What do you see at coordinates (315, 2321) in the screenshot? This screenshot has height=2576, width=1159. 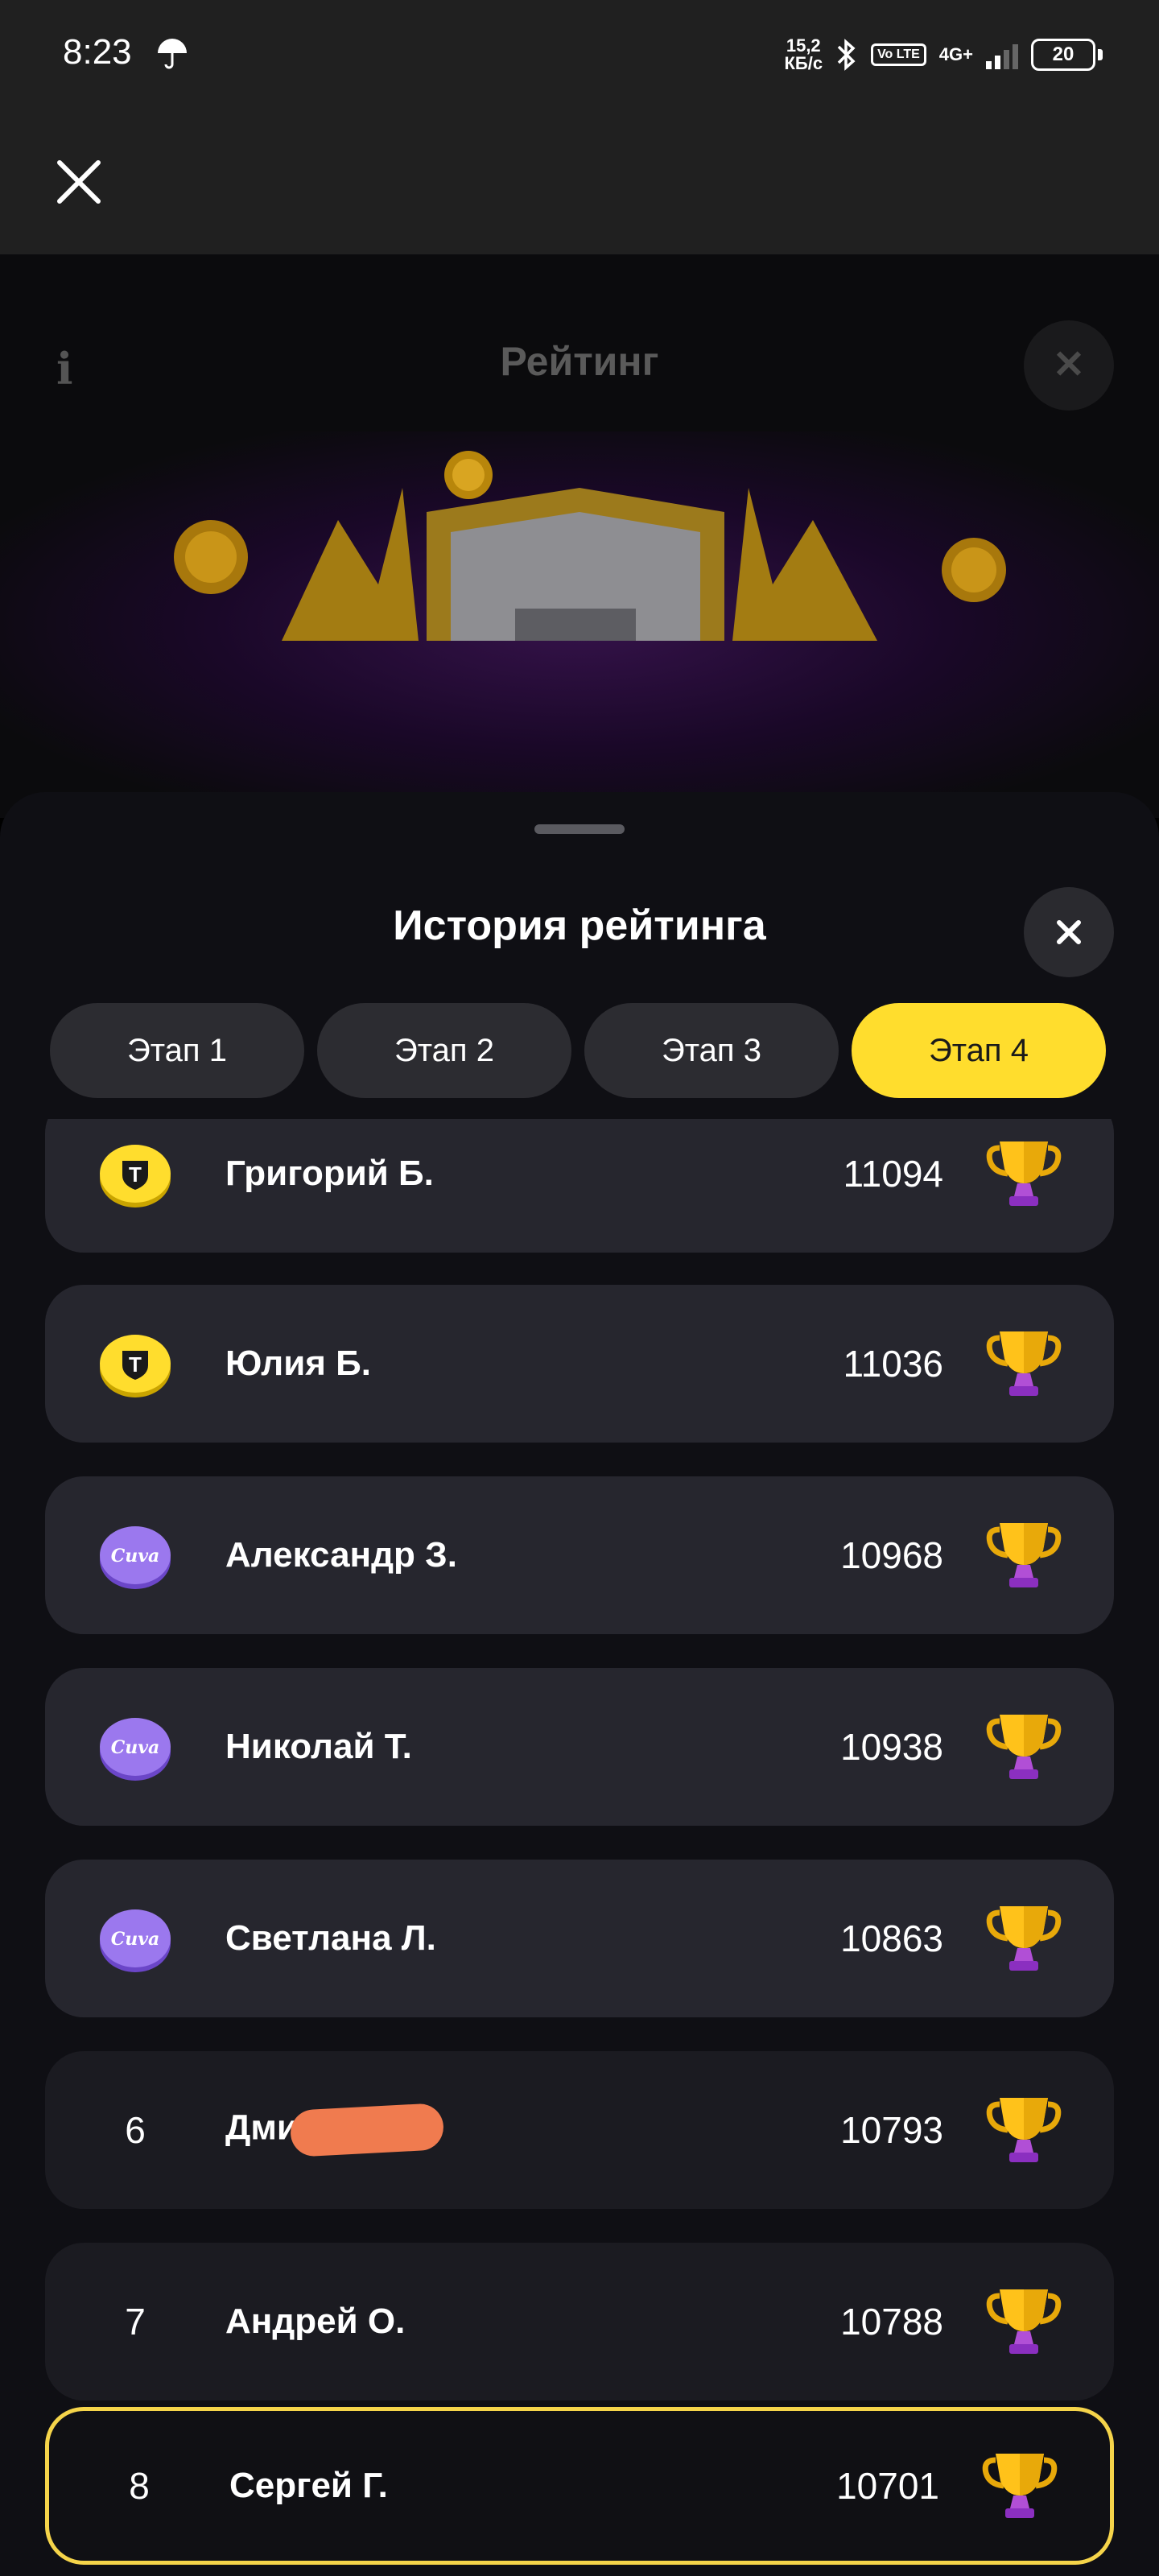 I see `player-name: Андрей О.` at bounding box center [315, 2321].